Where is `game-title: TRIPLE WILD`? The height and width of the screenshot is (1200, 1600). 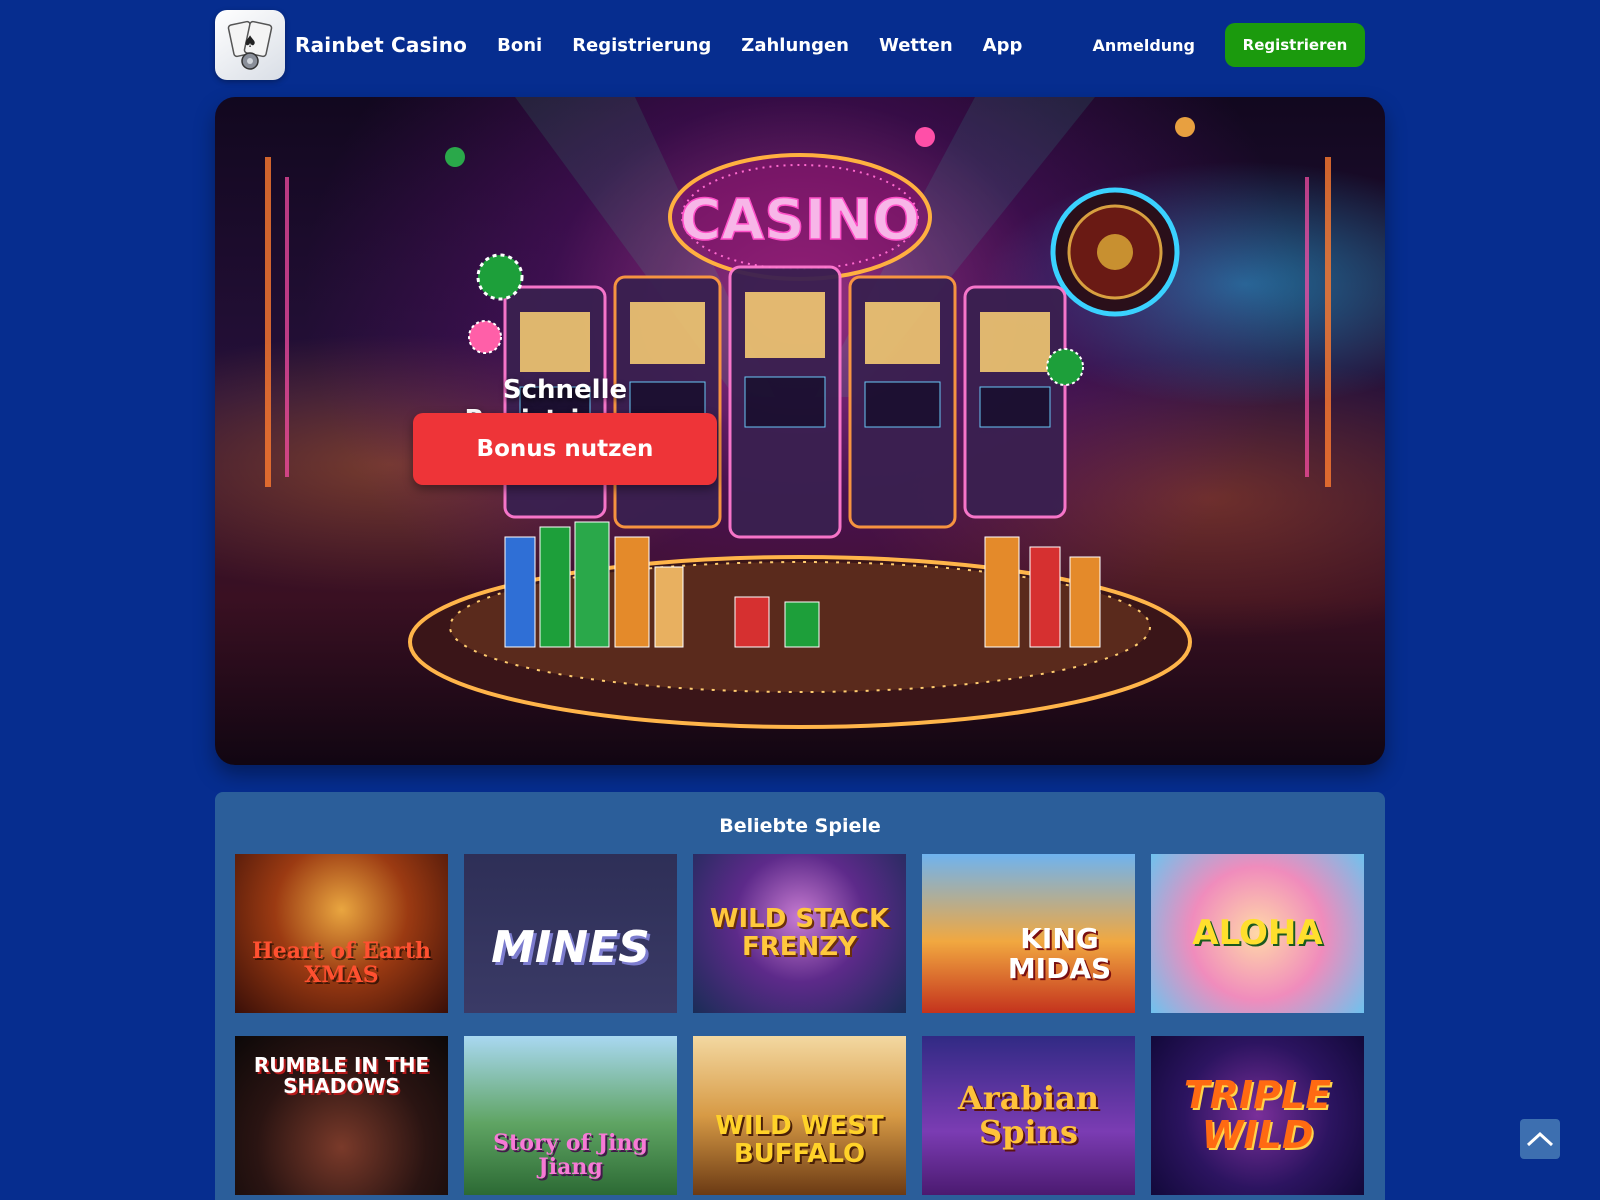 game-title: TRIPLE WILD is located at coordinates (1257, 1114).